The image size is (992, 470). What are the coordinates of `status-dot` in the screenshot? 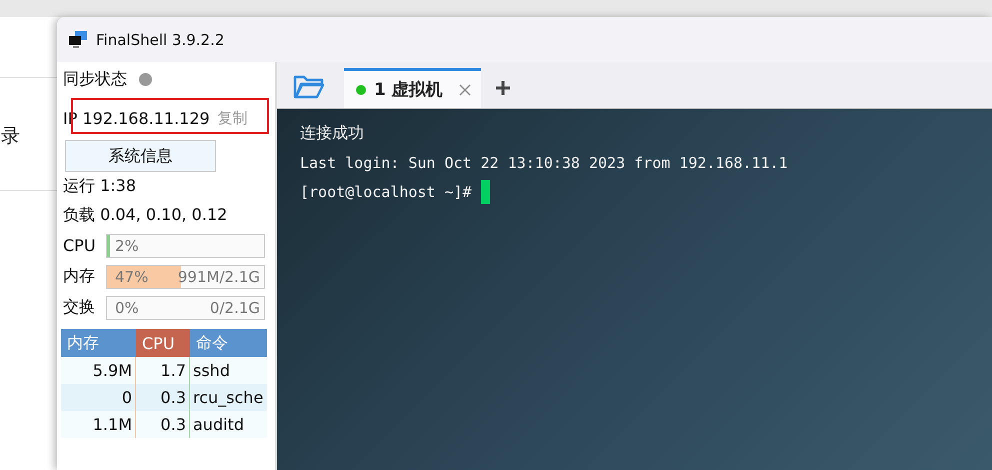 It's located at (361, 89).